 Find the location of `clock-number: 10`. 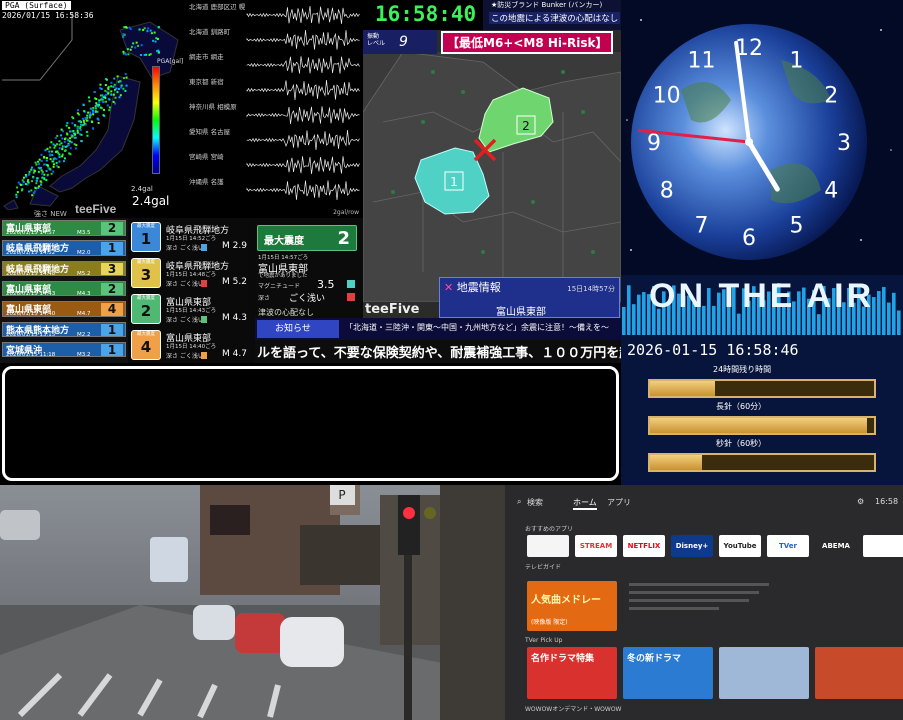

clock-number: 10 is located at coordinates (667, 96).